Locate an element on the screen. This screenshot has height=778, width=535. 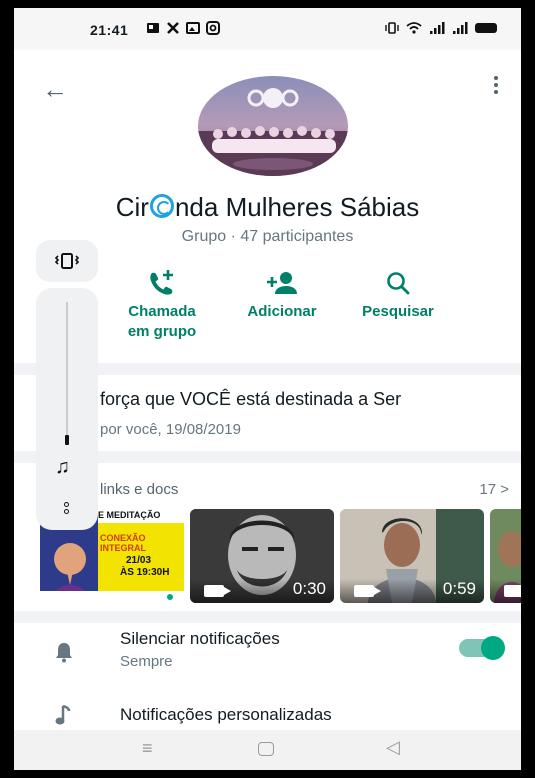
volume-settings-icon is located at coordinates (67, 509).